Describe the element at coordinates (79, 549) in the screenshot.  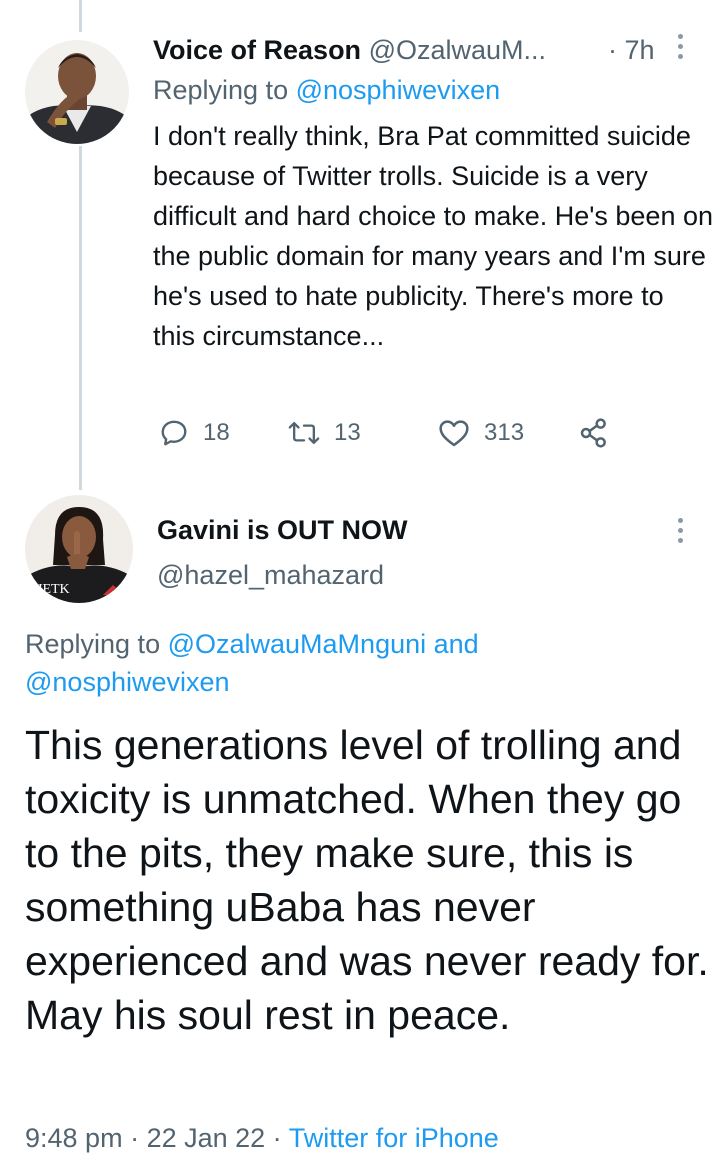
I see `avatar: JETK` at that location.